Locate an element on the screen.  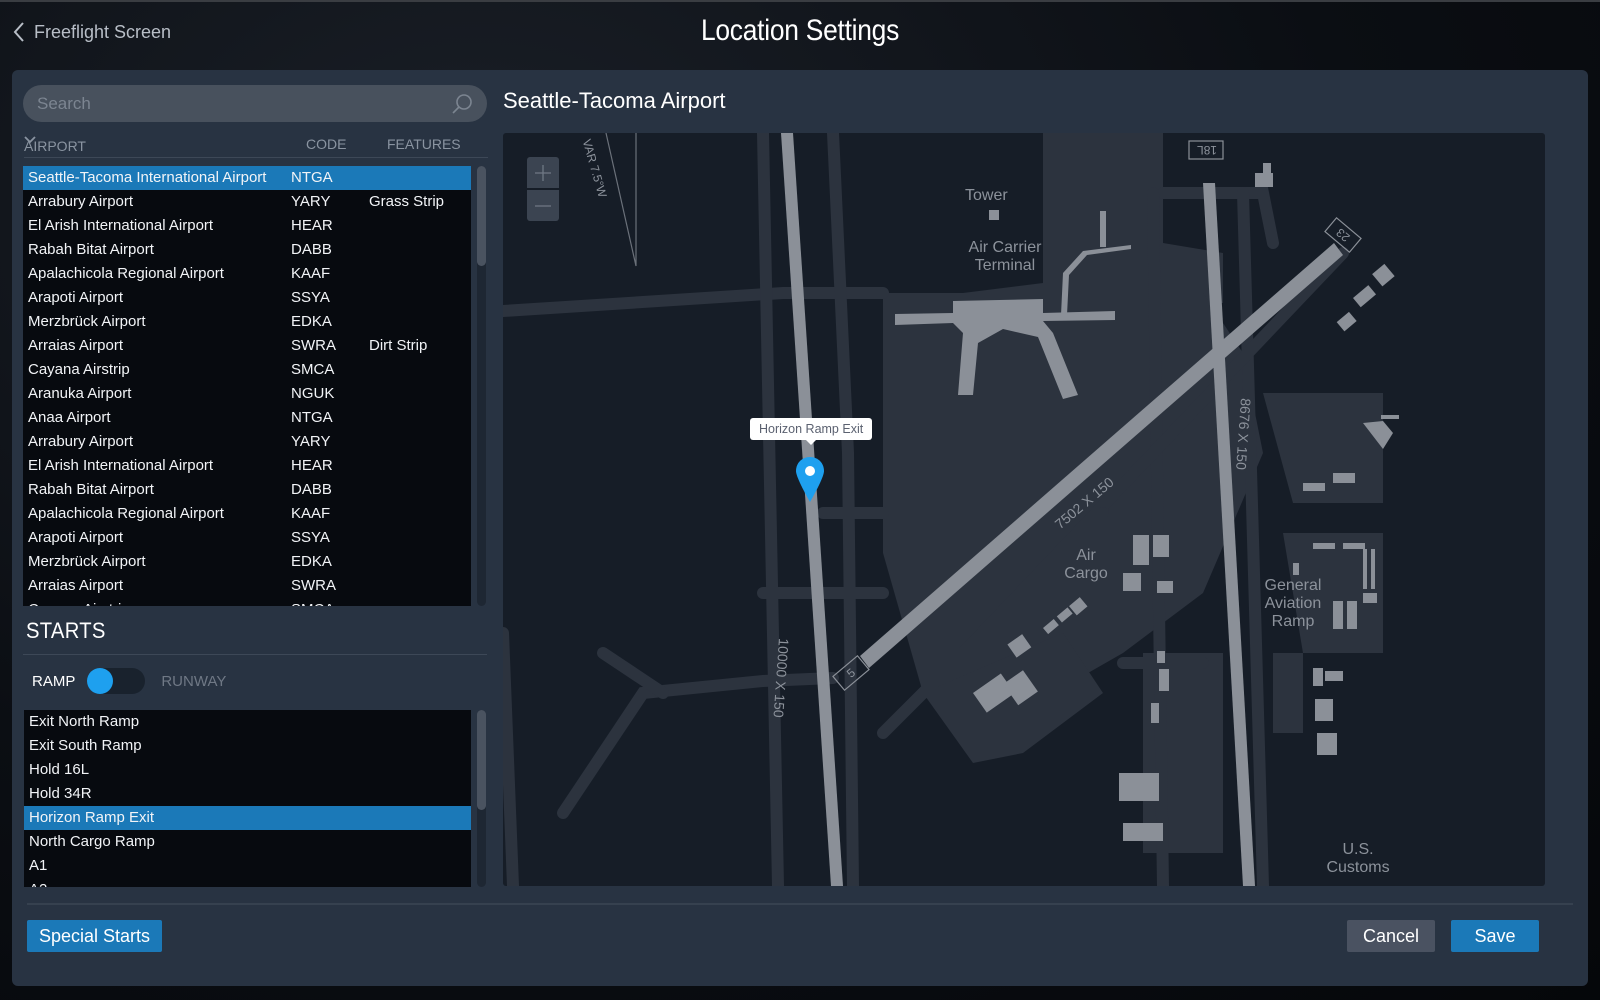
cargo-label: Air Cargo is located at coordinates (1086, 564).